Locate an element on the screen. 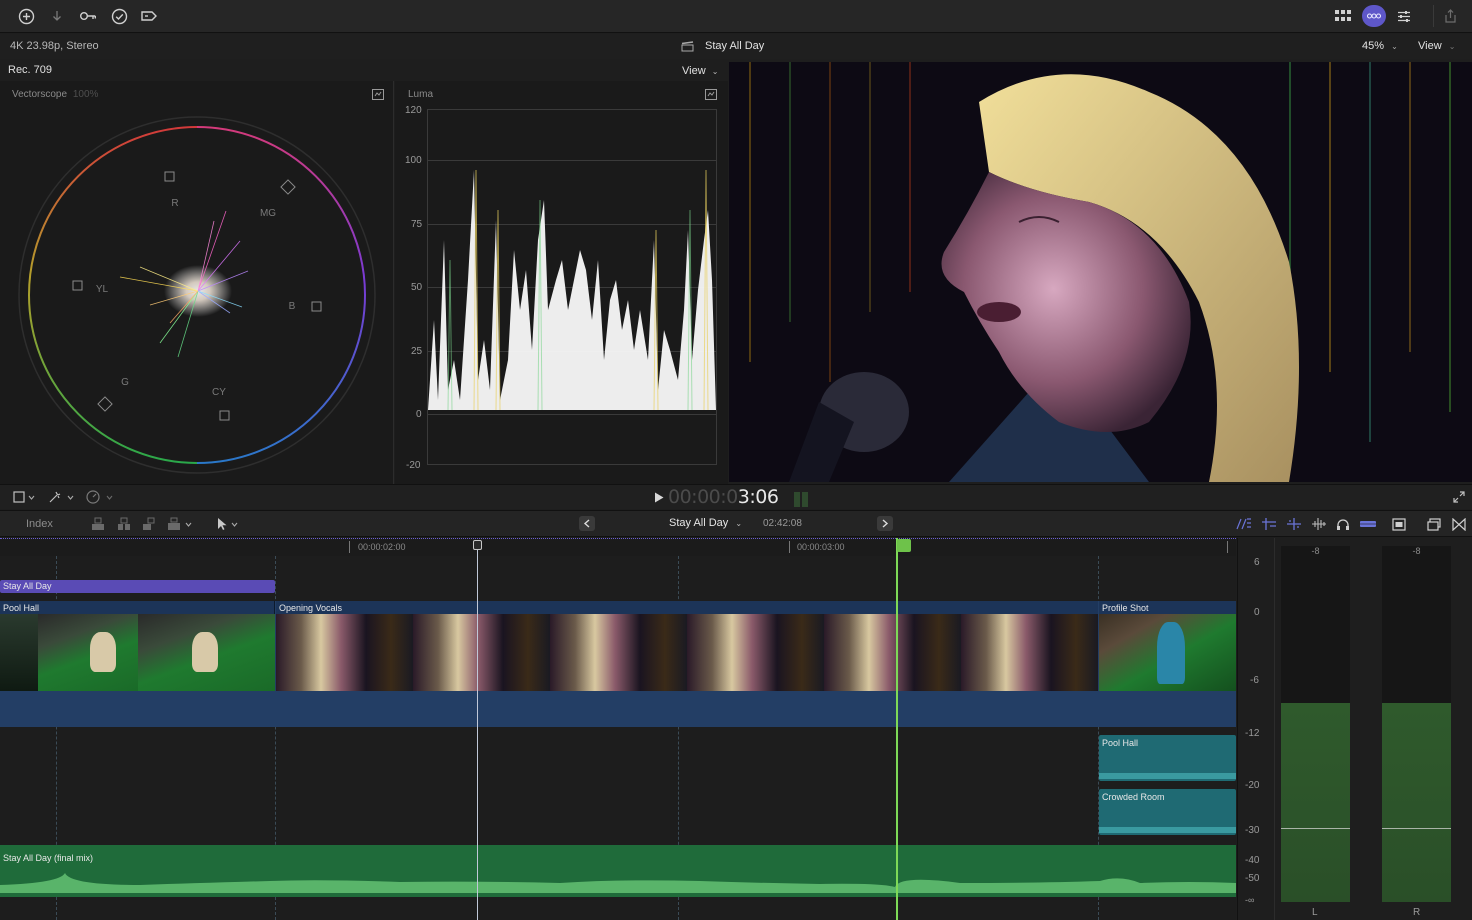  timecode-display: 00:00:03:06 is located at coordinates (723, 497).